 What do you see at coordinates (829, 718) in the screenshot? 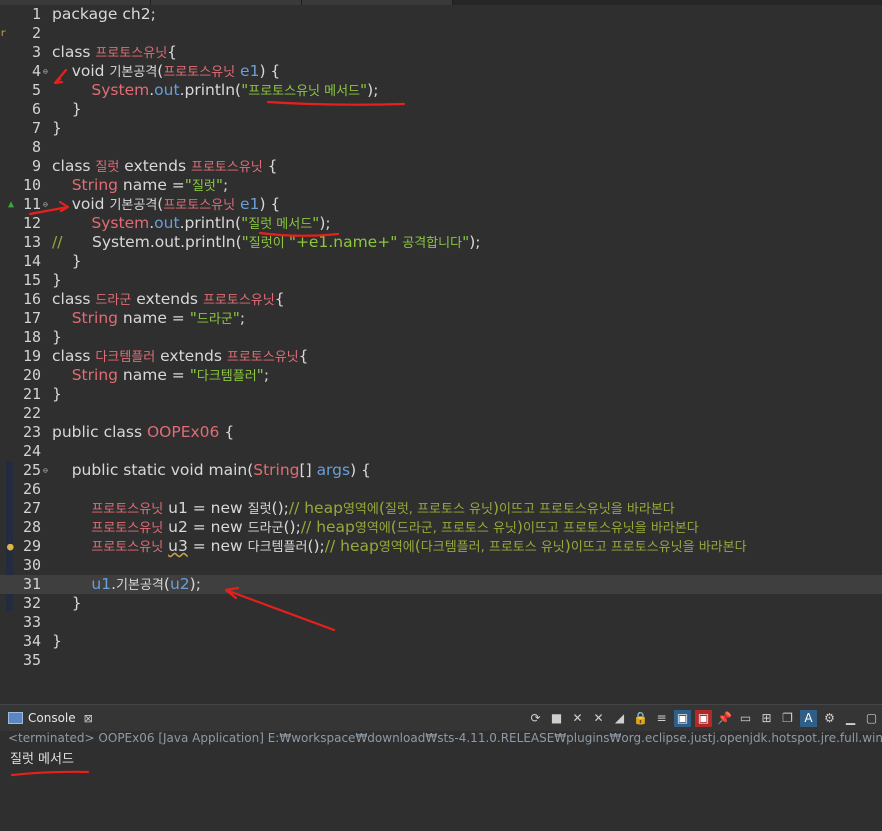
I see `settings-icon: ⚙` at bounding box center [829, 718].